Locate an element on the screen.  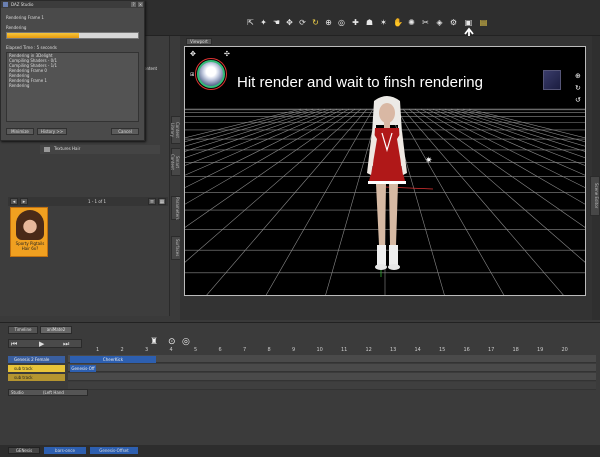
thumbnail-image is located at coordinates (30, 225).